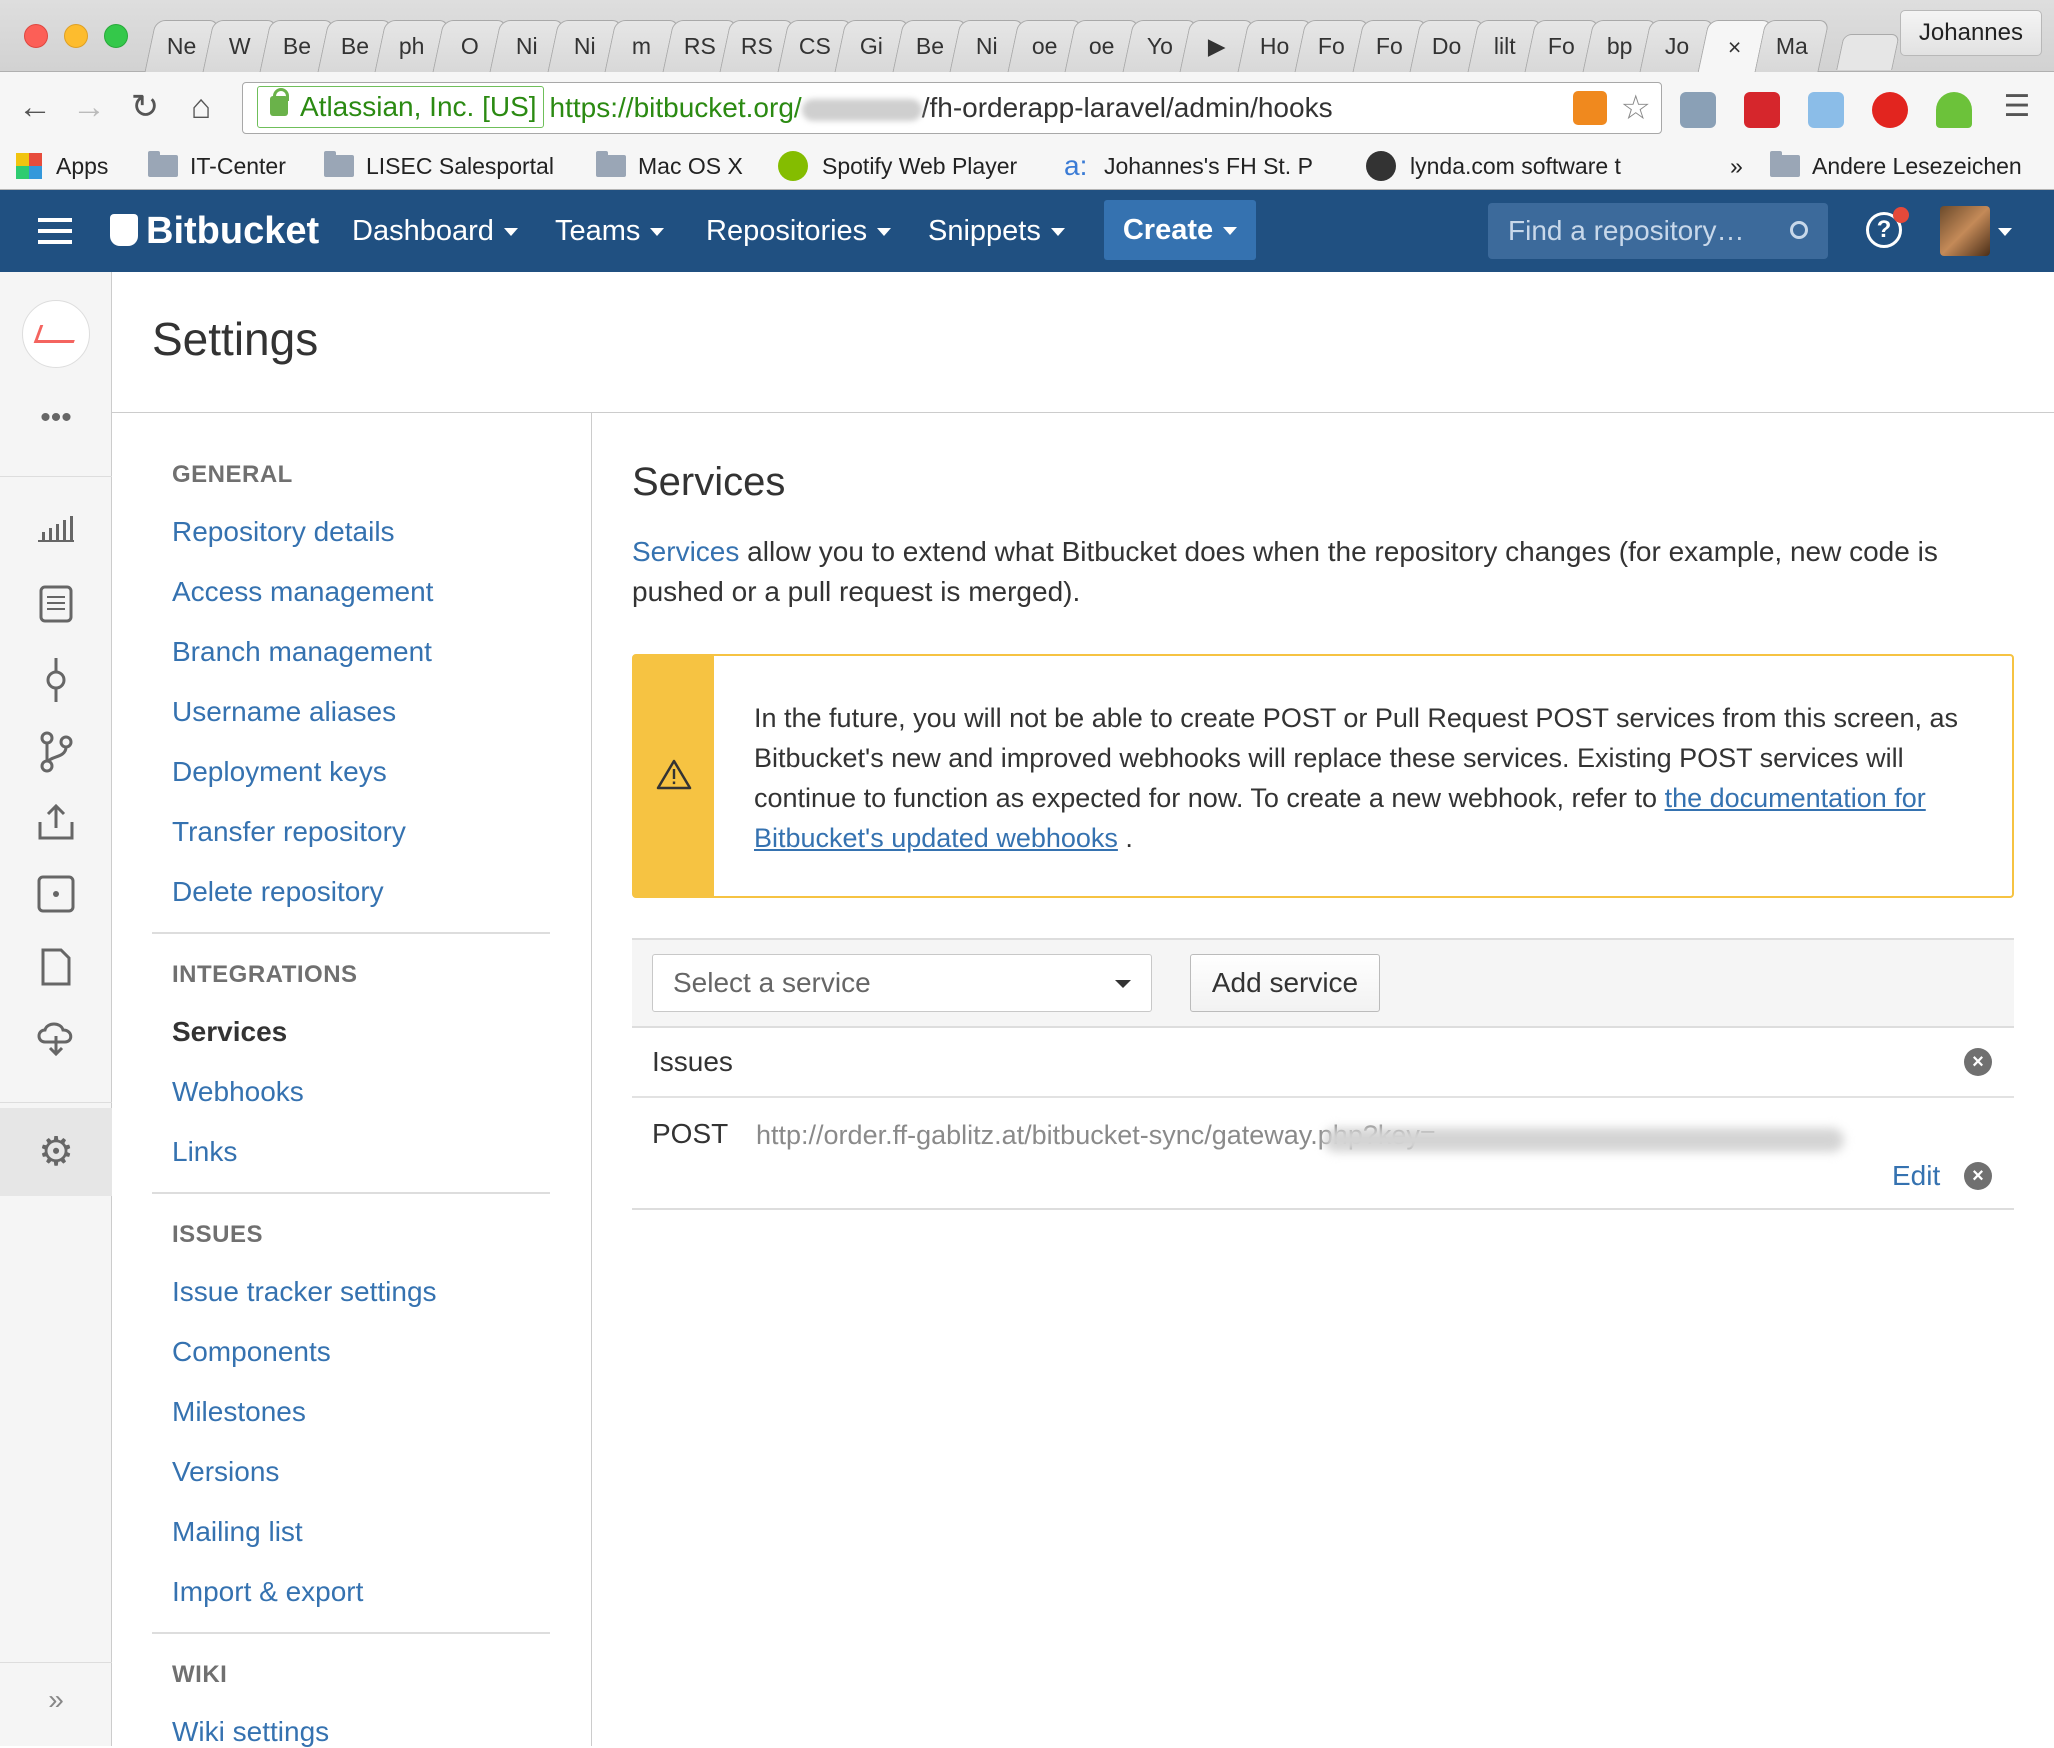 This screenshot has width=2054, height=1748. I want to click on settings-nav-item: ⚙, so click(56, 1152).